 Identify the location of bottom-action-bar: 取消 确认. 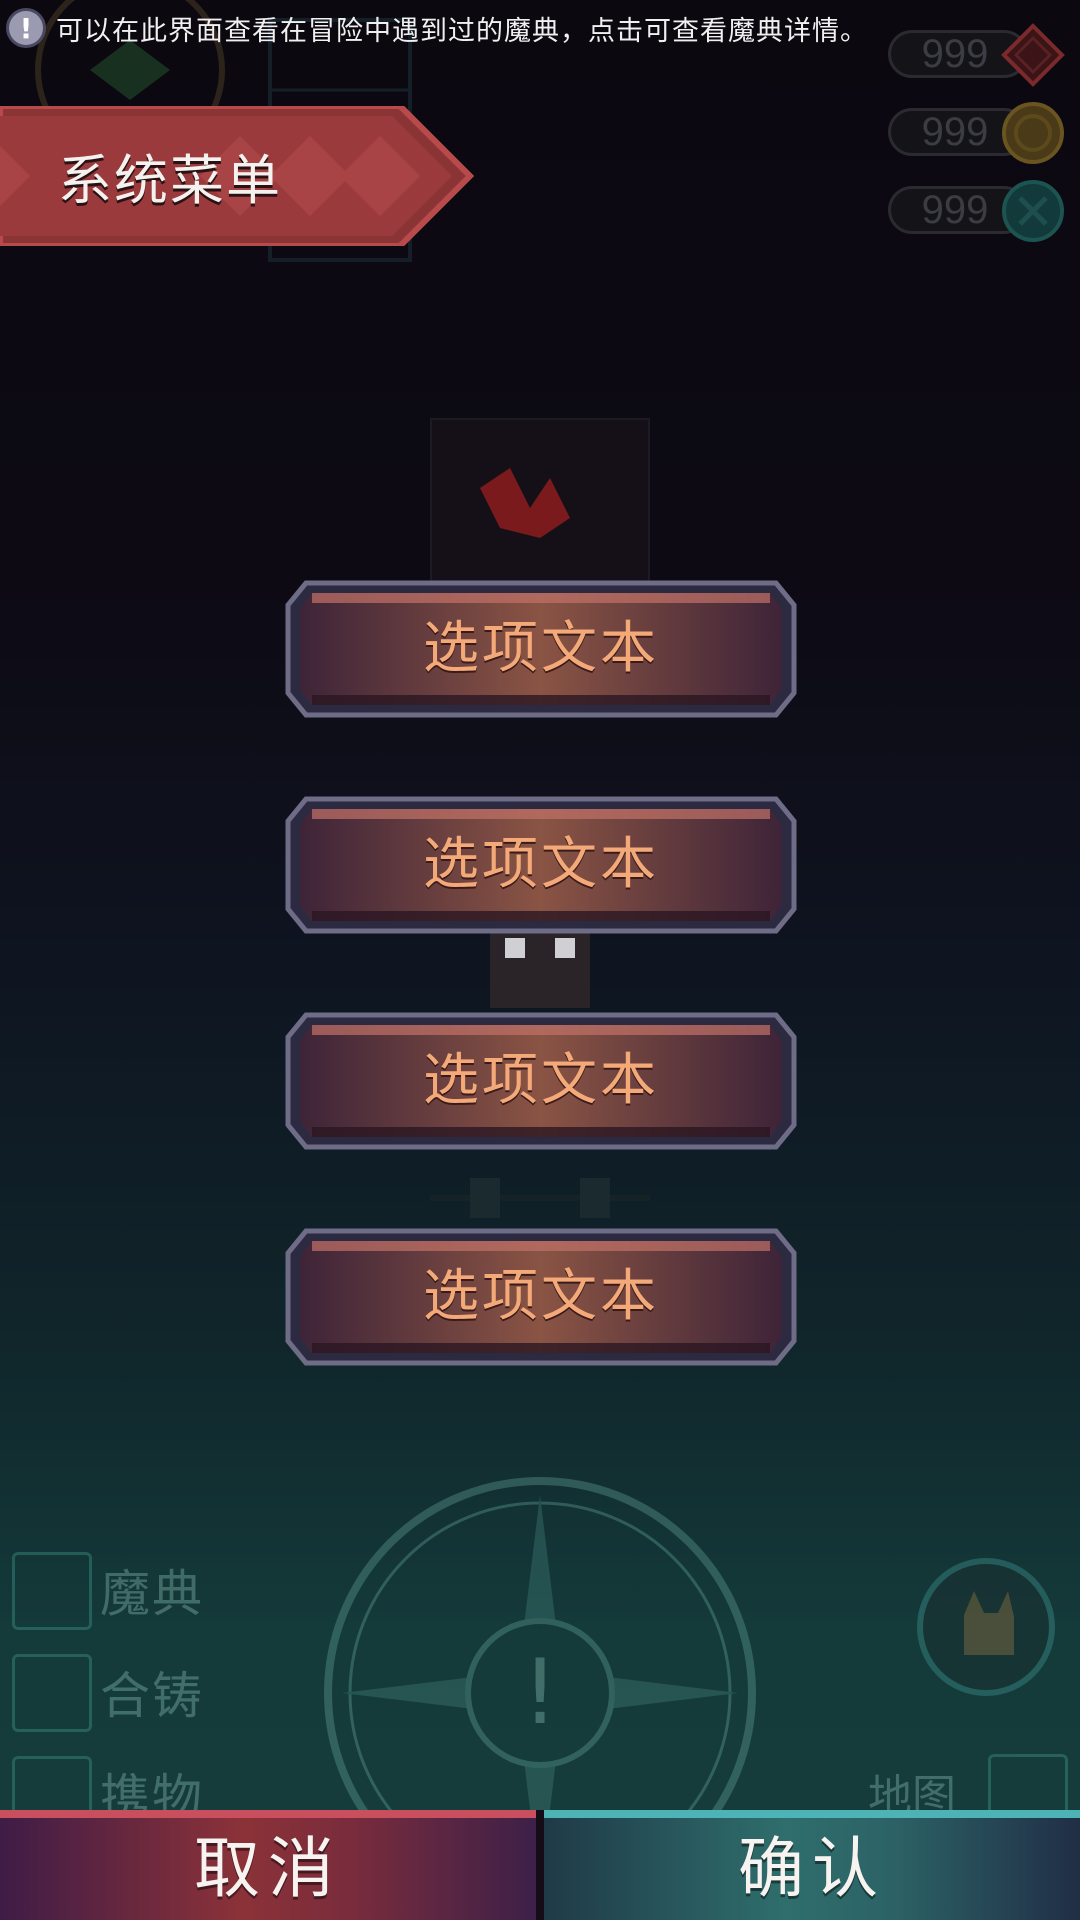
(540, 1865).